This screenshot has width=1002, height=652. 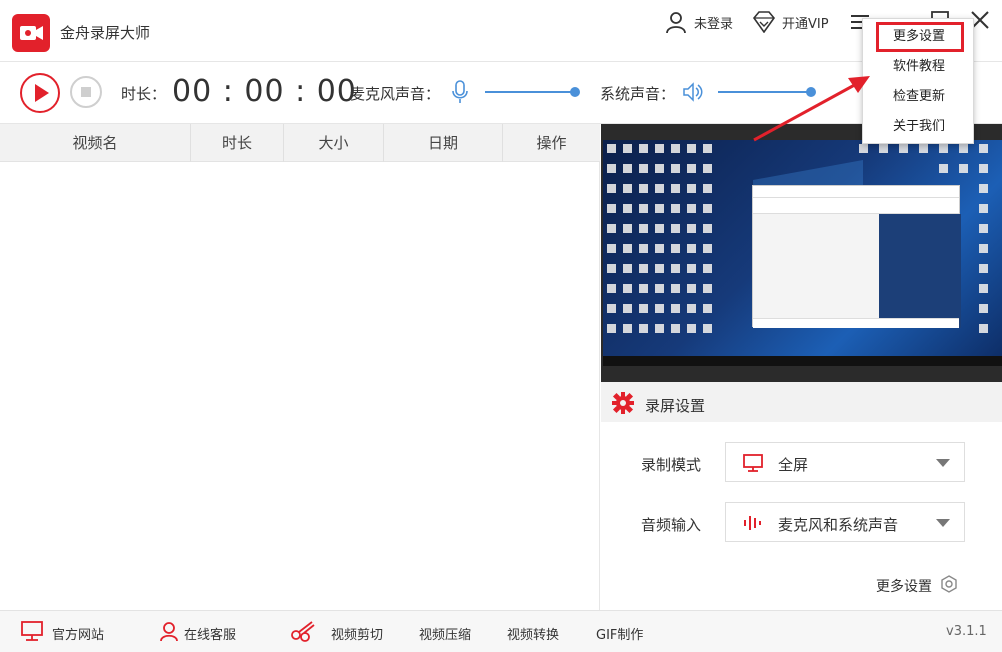 I want to click on column-header-actions: 操作, so click(x=551, y=143).